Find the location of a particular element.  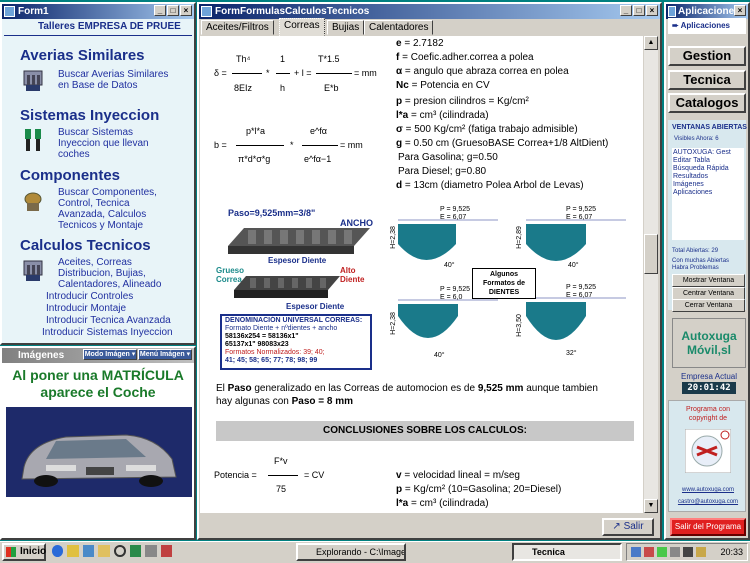

paso-label: Paso=9,525mm=3/8" is located at coordinates (272, 213).